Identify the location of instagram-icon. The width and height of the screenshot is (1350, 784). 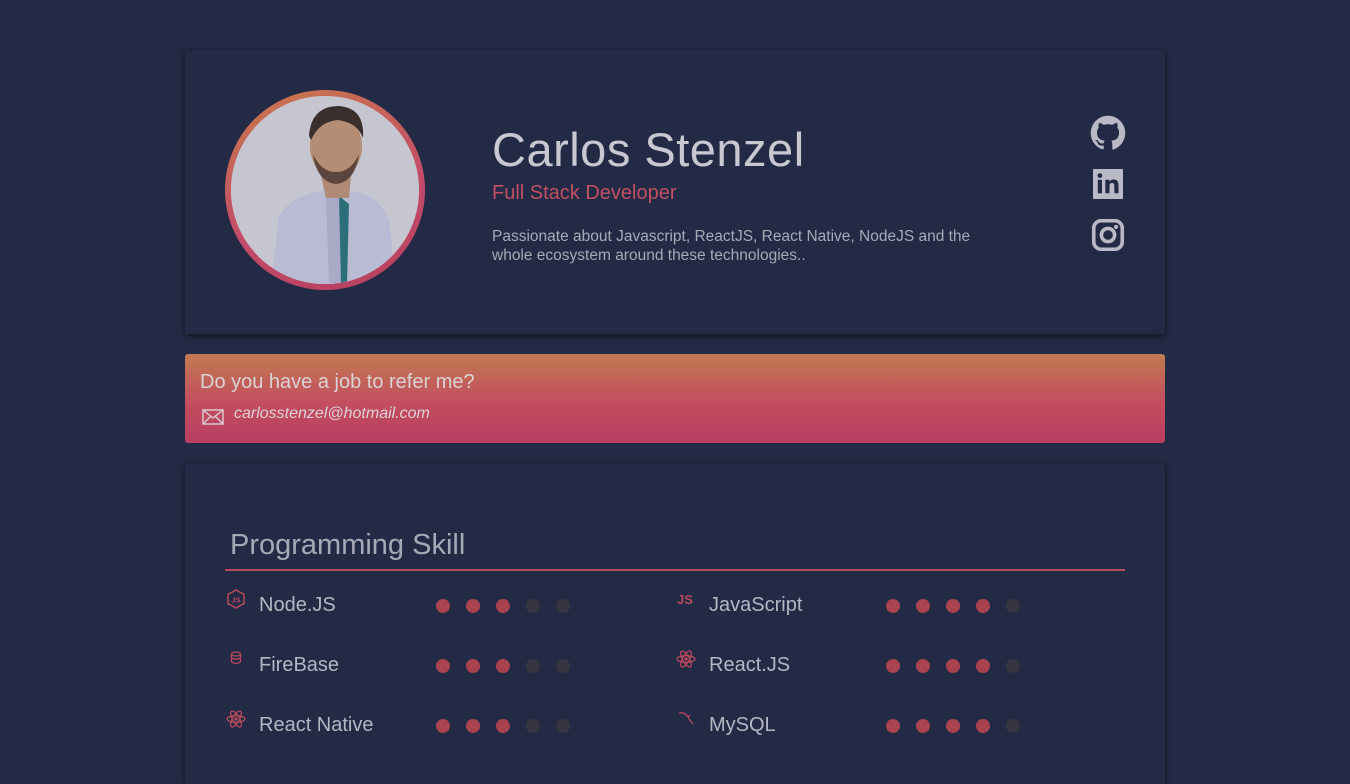
(1108, 235).